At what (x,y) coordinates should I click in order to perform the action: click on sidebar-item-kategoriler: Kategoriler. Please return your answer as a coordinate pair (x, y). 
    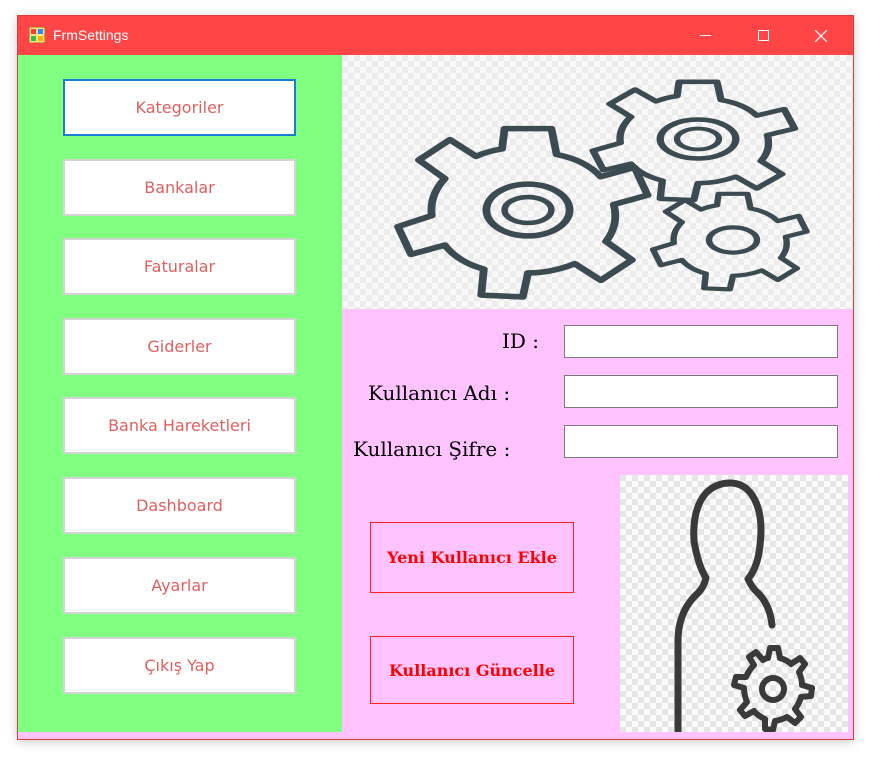
    Looking at the image, I should click on (179, 107).